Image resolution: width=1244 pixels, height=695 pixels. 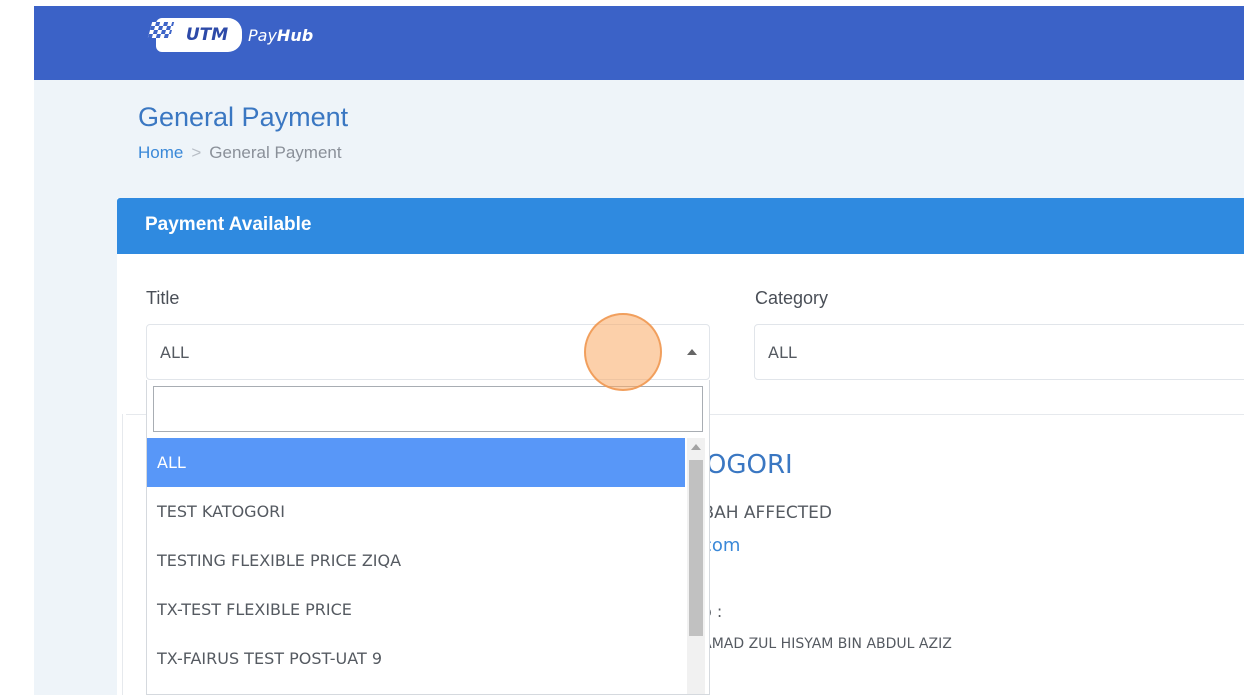 What do you see at coordinates (122, 554) in the screenshot?
I see `section-left-border` at bounding box center [122, 554].